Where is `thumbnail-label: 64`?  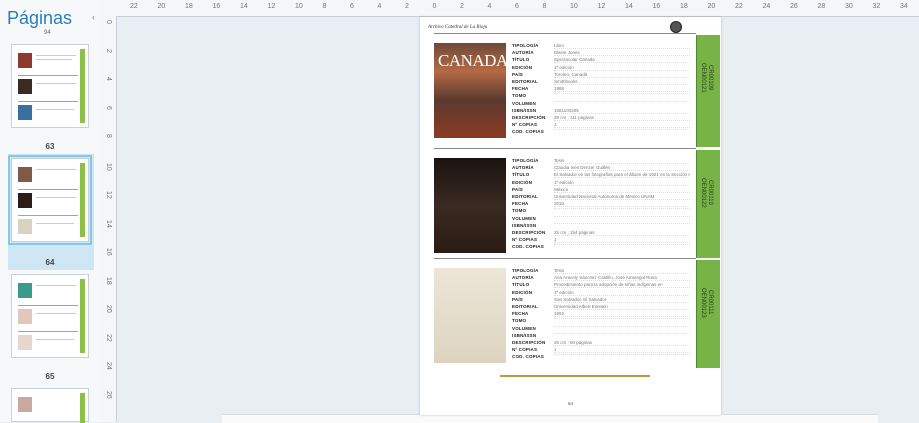 thumbnail-label: 64 is located at coordinates (50, 262).